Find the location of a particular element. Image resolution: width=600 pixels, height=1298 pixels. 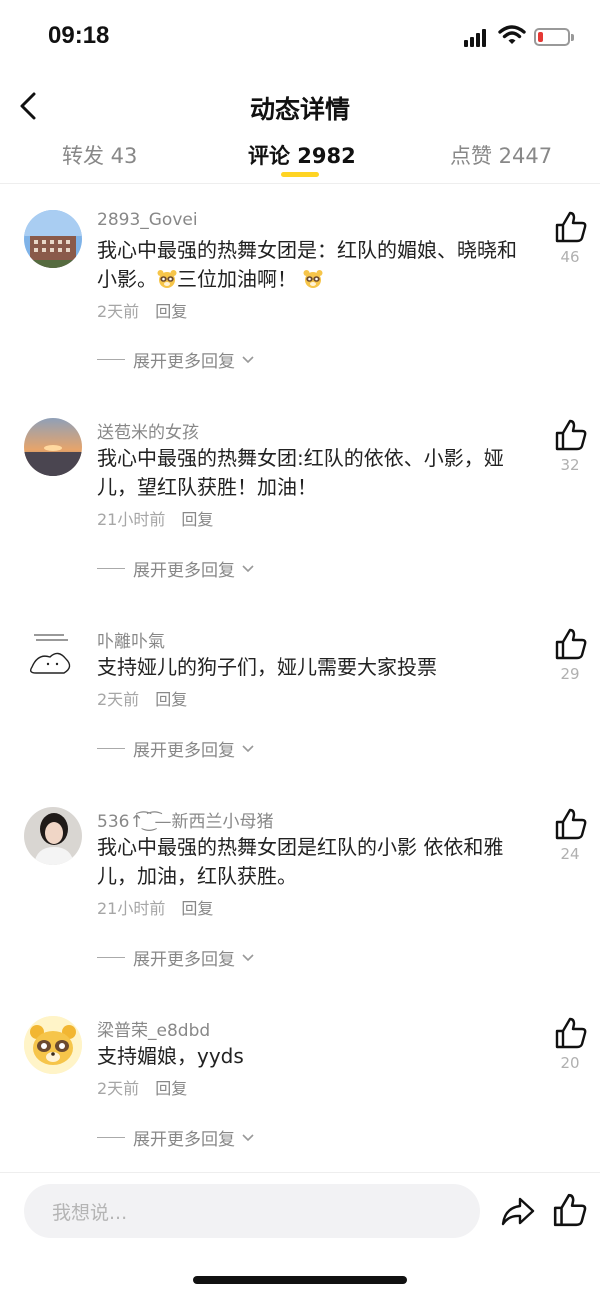

comment-text: 我心中最强的热舞女团是：红队的媚娘、晓晓和小影。 三位加油啊！ is located at coordinates (307, 264).